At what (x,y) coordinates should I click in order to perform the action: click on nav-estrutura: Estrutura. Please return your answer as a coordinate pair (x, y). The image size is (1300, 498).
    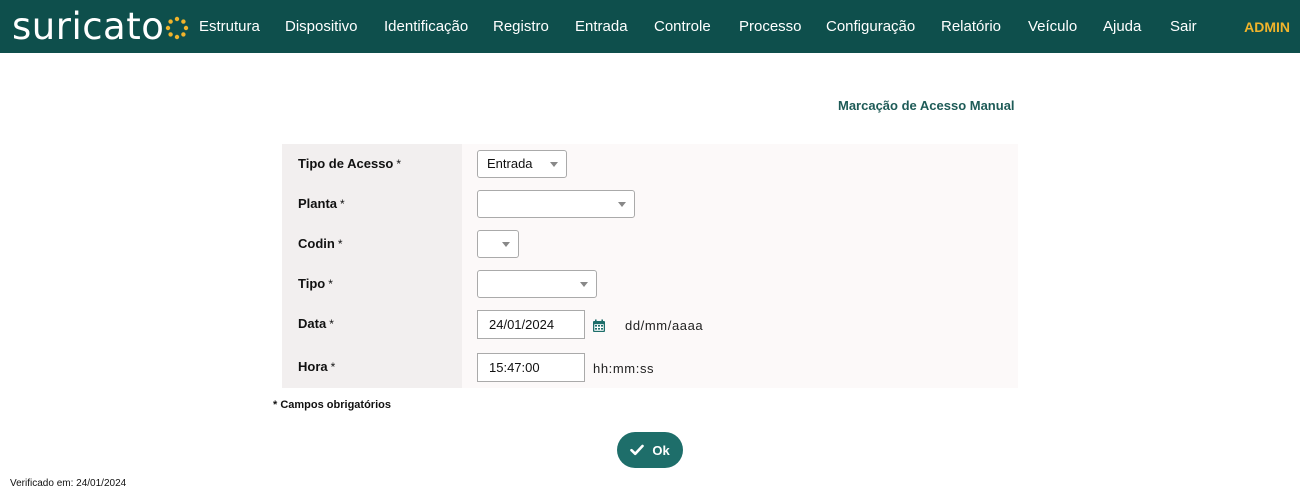
    Looking at the image, I should click on (229, 27).